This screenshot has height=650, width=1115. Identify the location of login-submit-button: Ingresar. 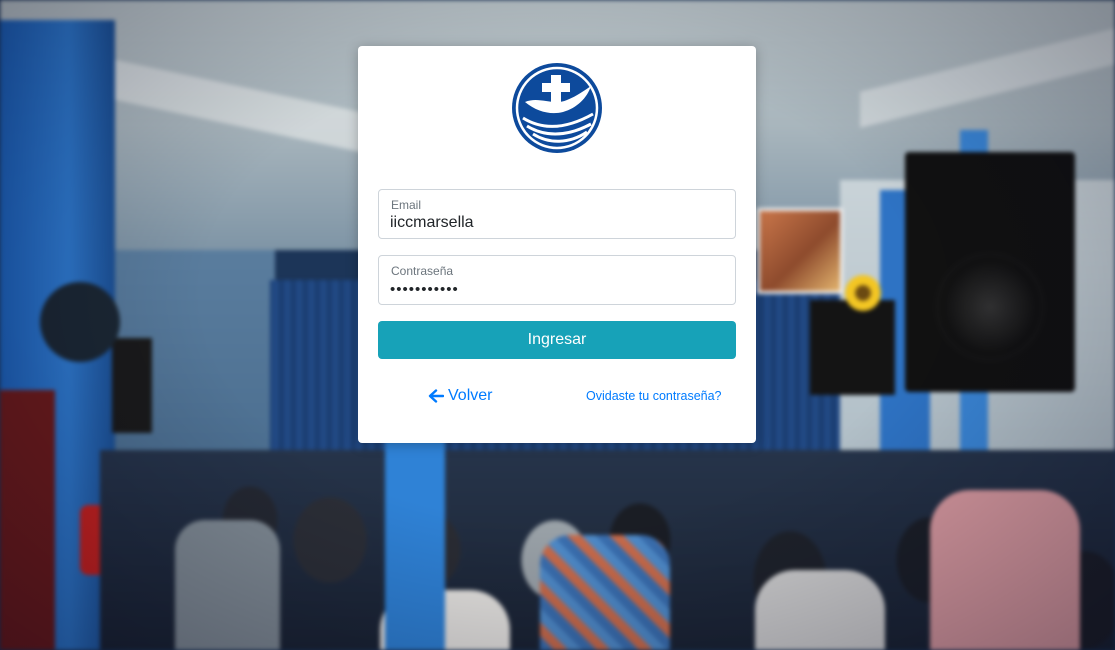
(557, 340).